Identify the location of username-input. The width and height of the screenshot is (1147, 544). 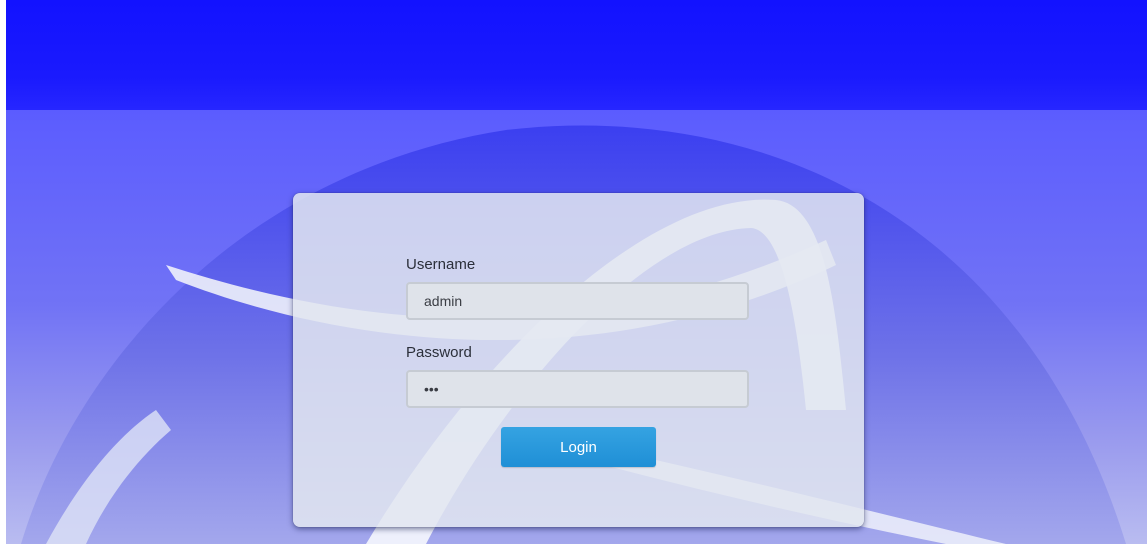
(577, 301).